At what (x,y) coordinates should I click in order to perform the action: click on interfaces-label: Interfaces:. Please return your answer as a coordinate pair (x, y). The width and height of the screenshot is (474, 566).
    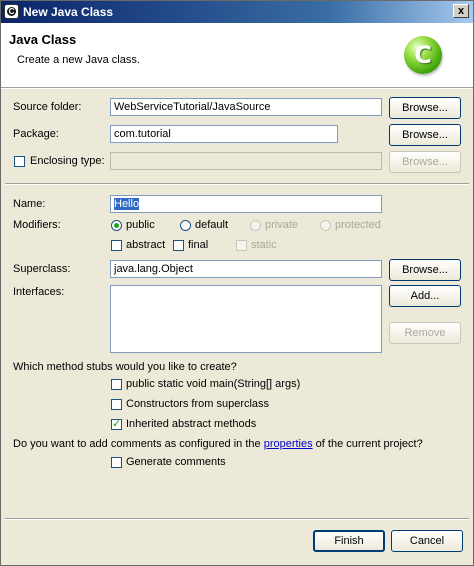
    Looking at the image, I should click on (39, 292).